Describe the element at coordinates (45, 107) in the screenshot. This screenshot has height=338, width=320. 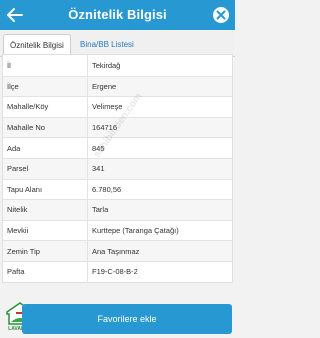
I see `attribute-key: Mahalle/Köy` at that location.